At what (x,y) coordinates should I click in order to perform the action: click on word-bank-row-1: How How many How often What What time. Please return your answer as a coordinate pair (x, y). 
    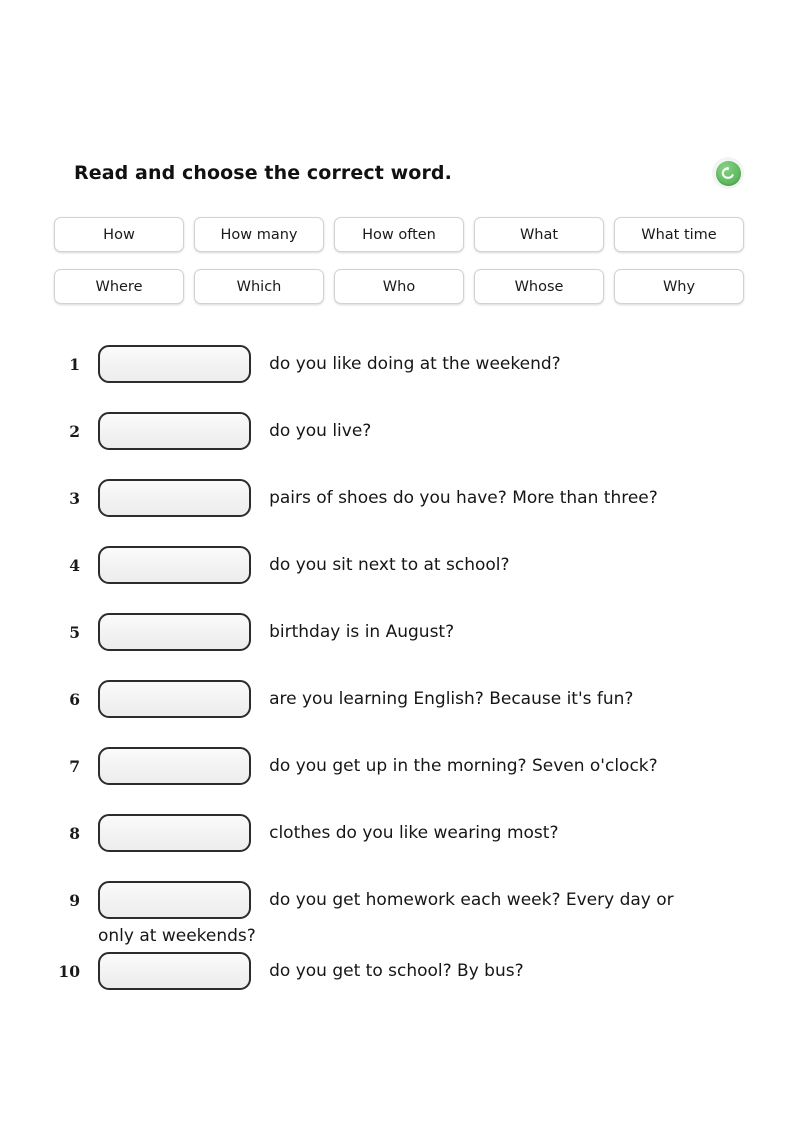
    Looking at the image, I should click on (399, 234).